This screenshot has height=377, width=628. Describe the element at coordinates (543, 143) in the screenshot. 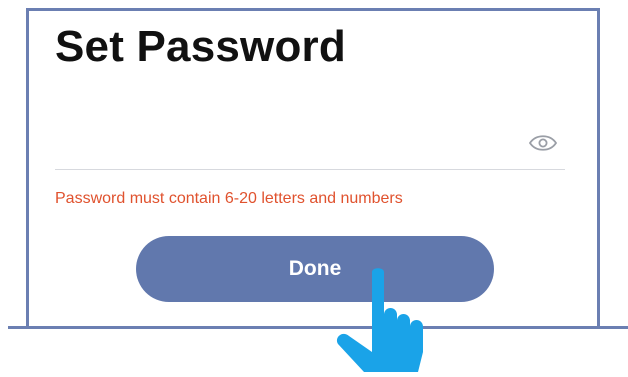

I see `eye-icon` at that location.